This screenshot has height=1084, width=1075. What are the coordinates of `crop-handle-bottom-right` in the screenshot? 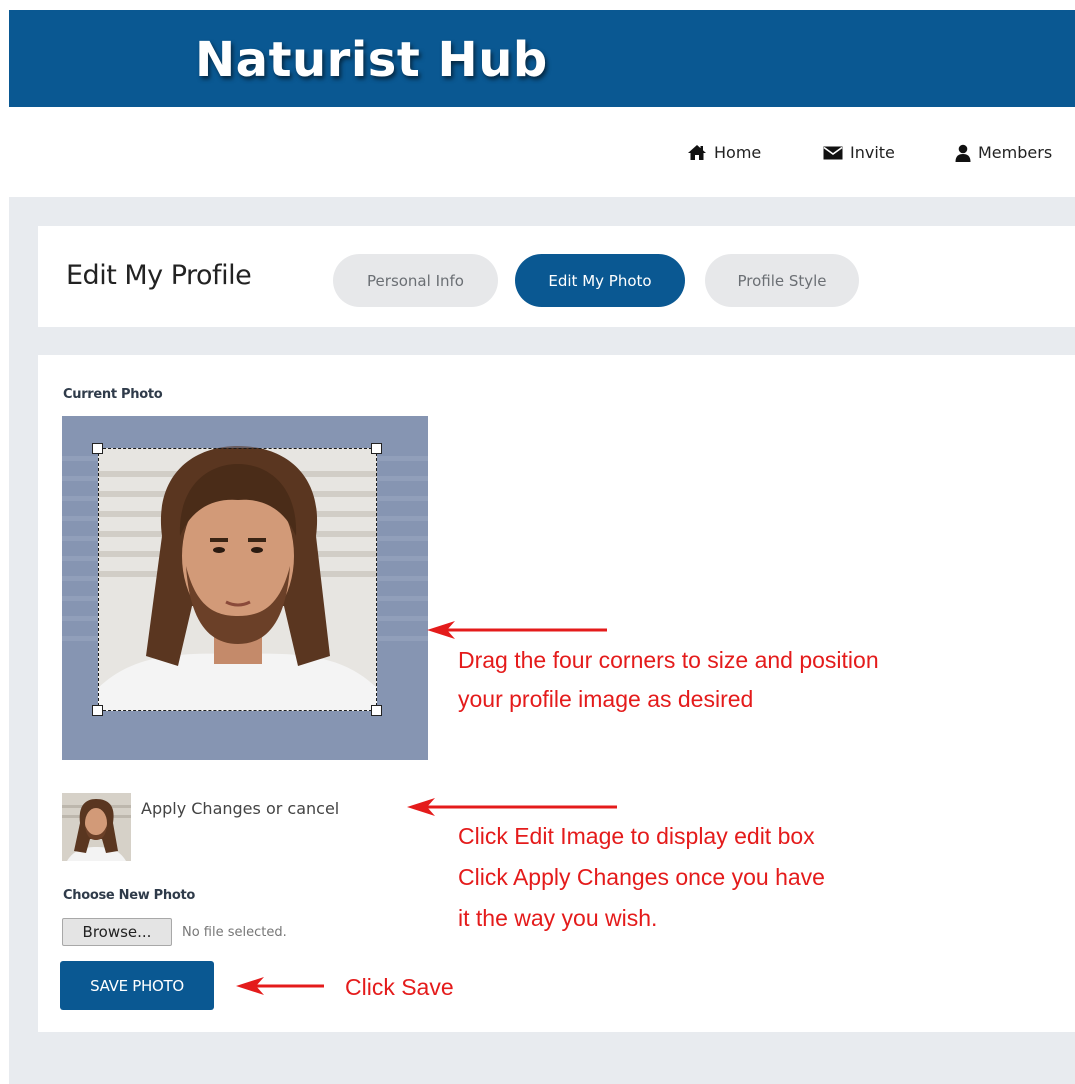 It's located at (376, 710).